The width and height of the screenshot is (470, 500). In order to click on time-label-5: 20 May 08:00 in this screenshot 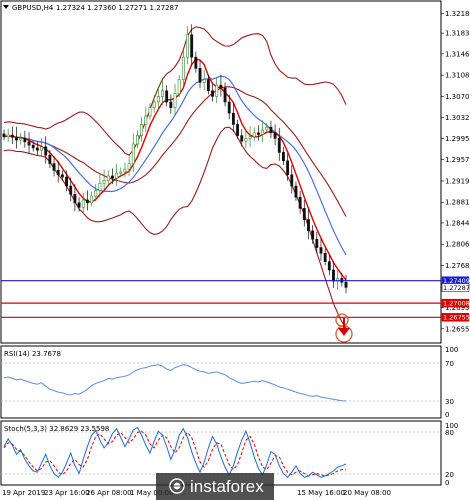, I will do `click(367, 493)`.